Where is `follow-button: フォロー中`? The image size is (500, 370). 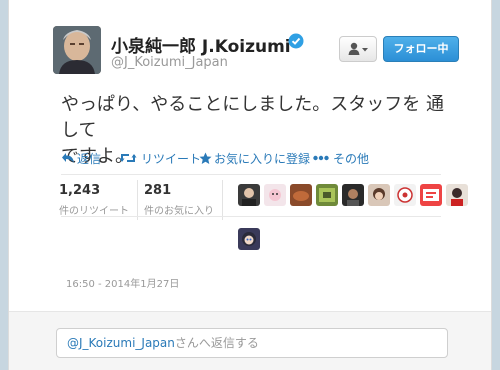 follow-button: フォロー中 is located at coordinates (421, 49).